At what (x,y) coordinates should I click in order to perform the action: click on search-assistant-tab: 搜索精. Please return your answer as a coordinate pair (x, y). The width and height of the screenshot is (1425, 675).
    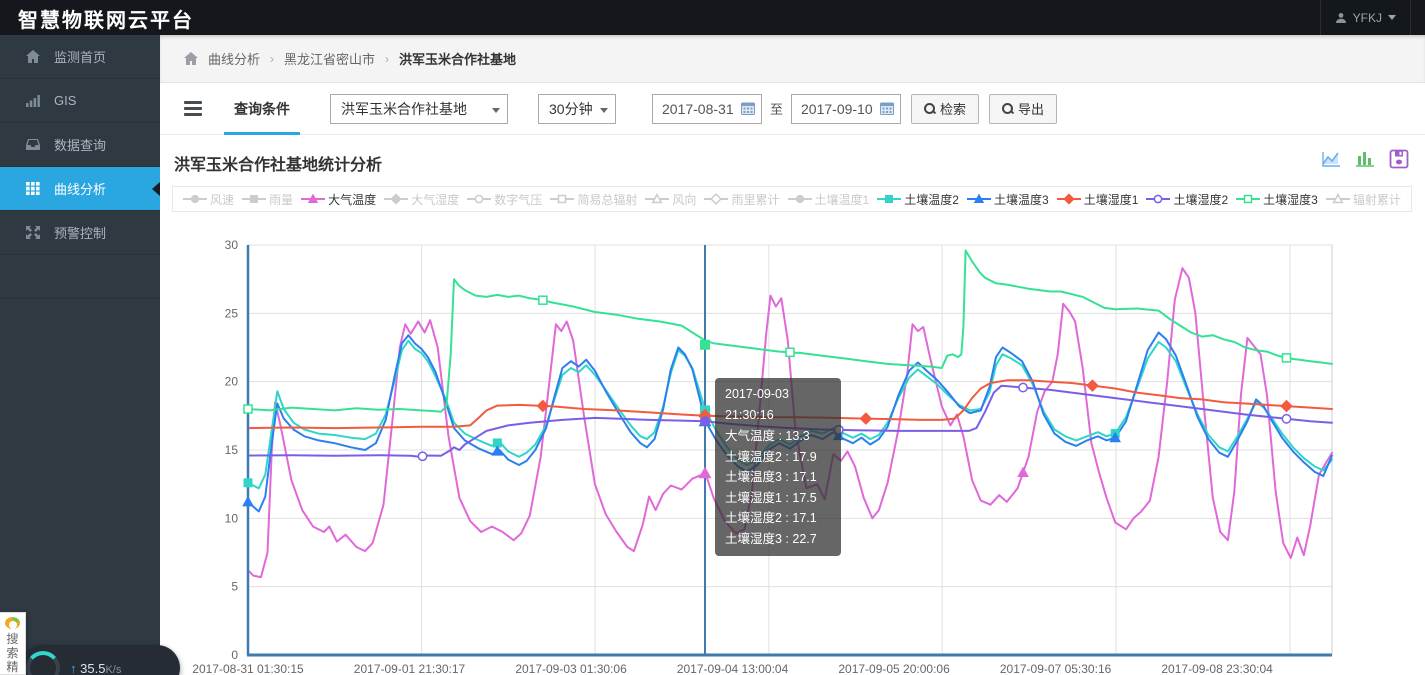
    Looking at the image, I should click on (13, 643).